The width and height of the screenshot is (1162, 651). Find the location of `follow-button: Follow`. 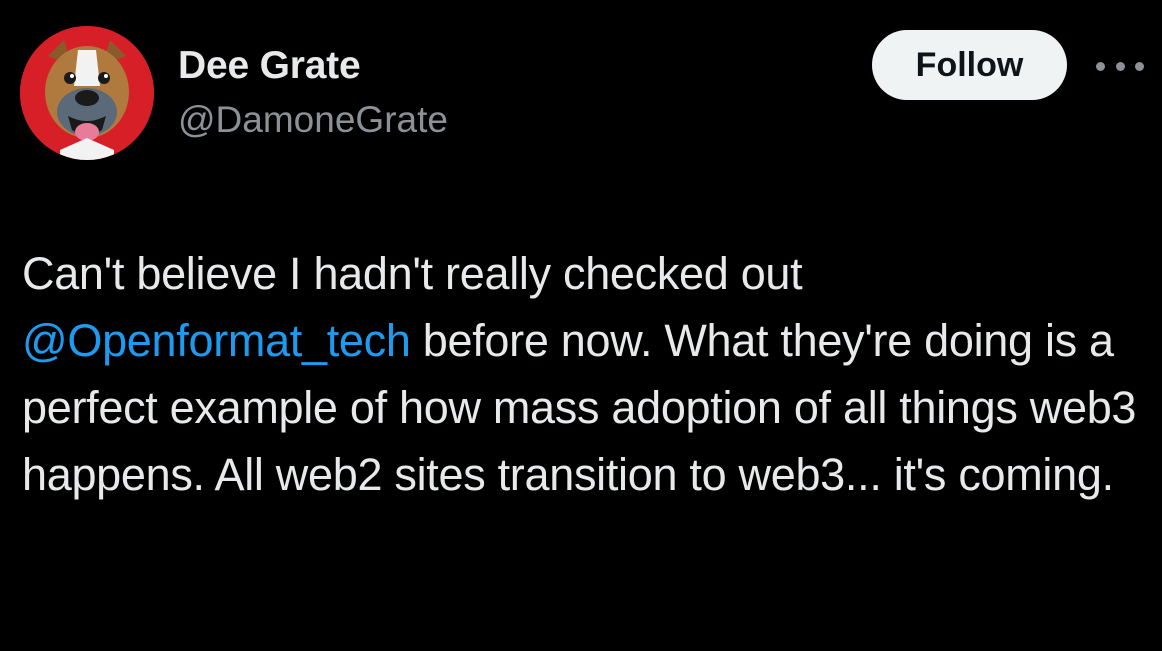

follow-button: Follow is located at coordinates (969, 65).